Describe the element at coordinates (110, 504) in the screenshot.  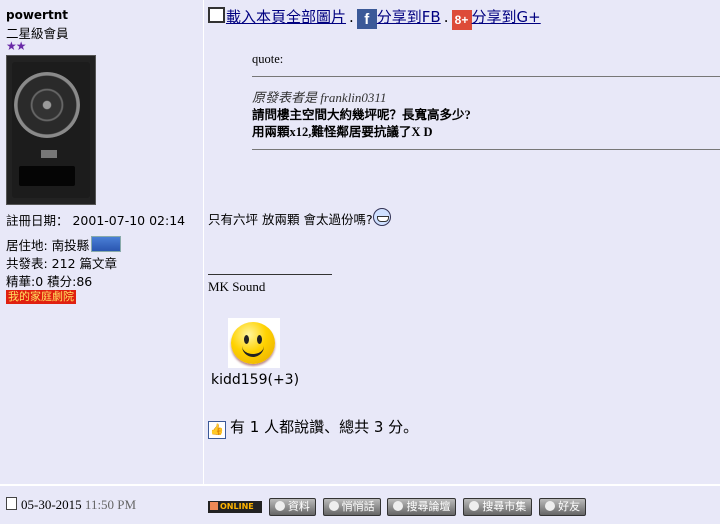
I see `post-time: 11:50 PM` at that location.